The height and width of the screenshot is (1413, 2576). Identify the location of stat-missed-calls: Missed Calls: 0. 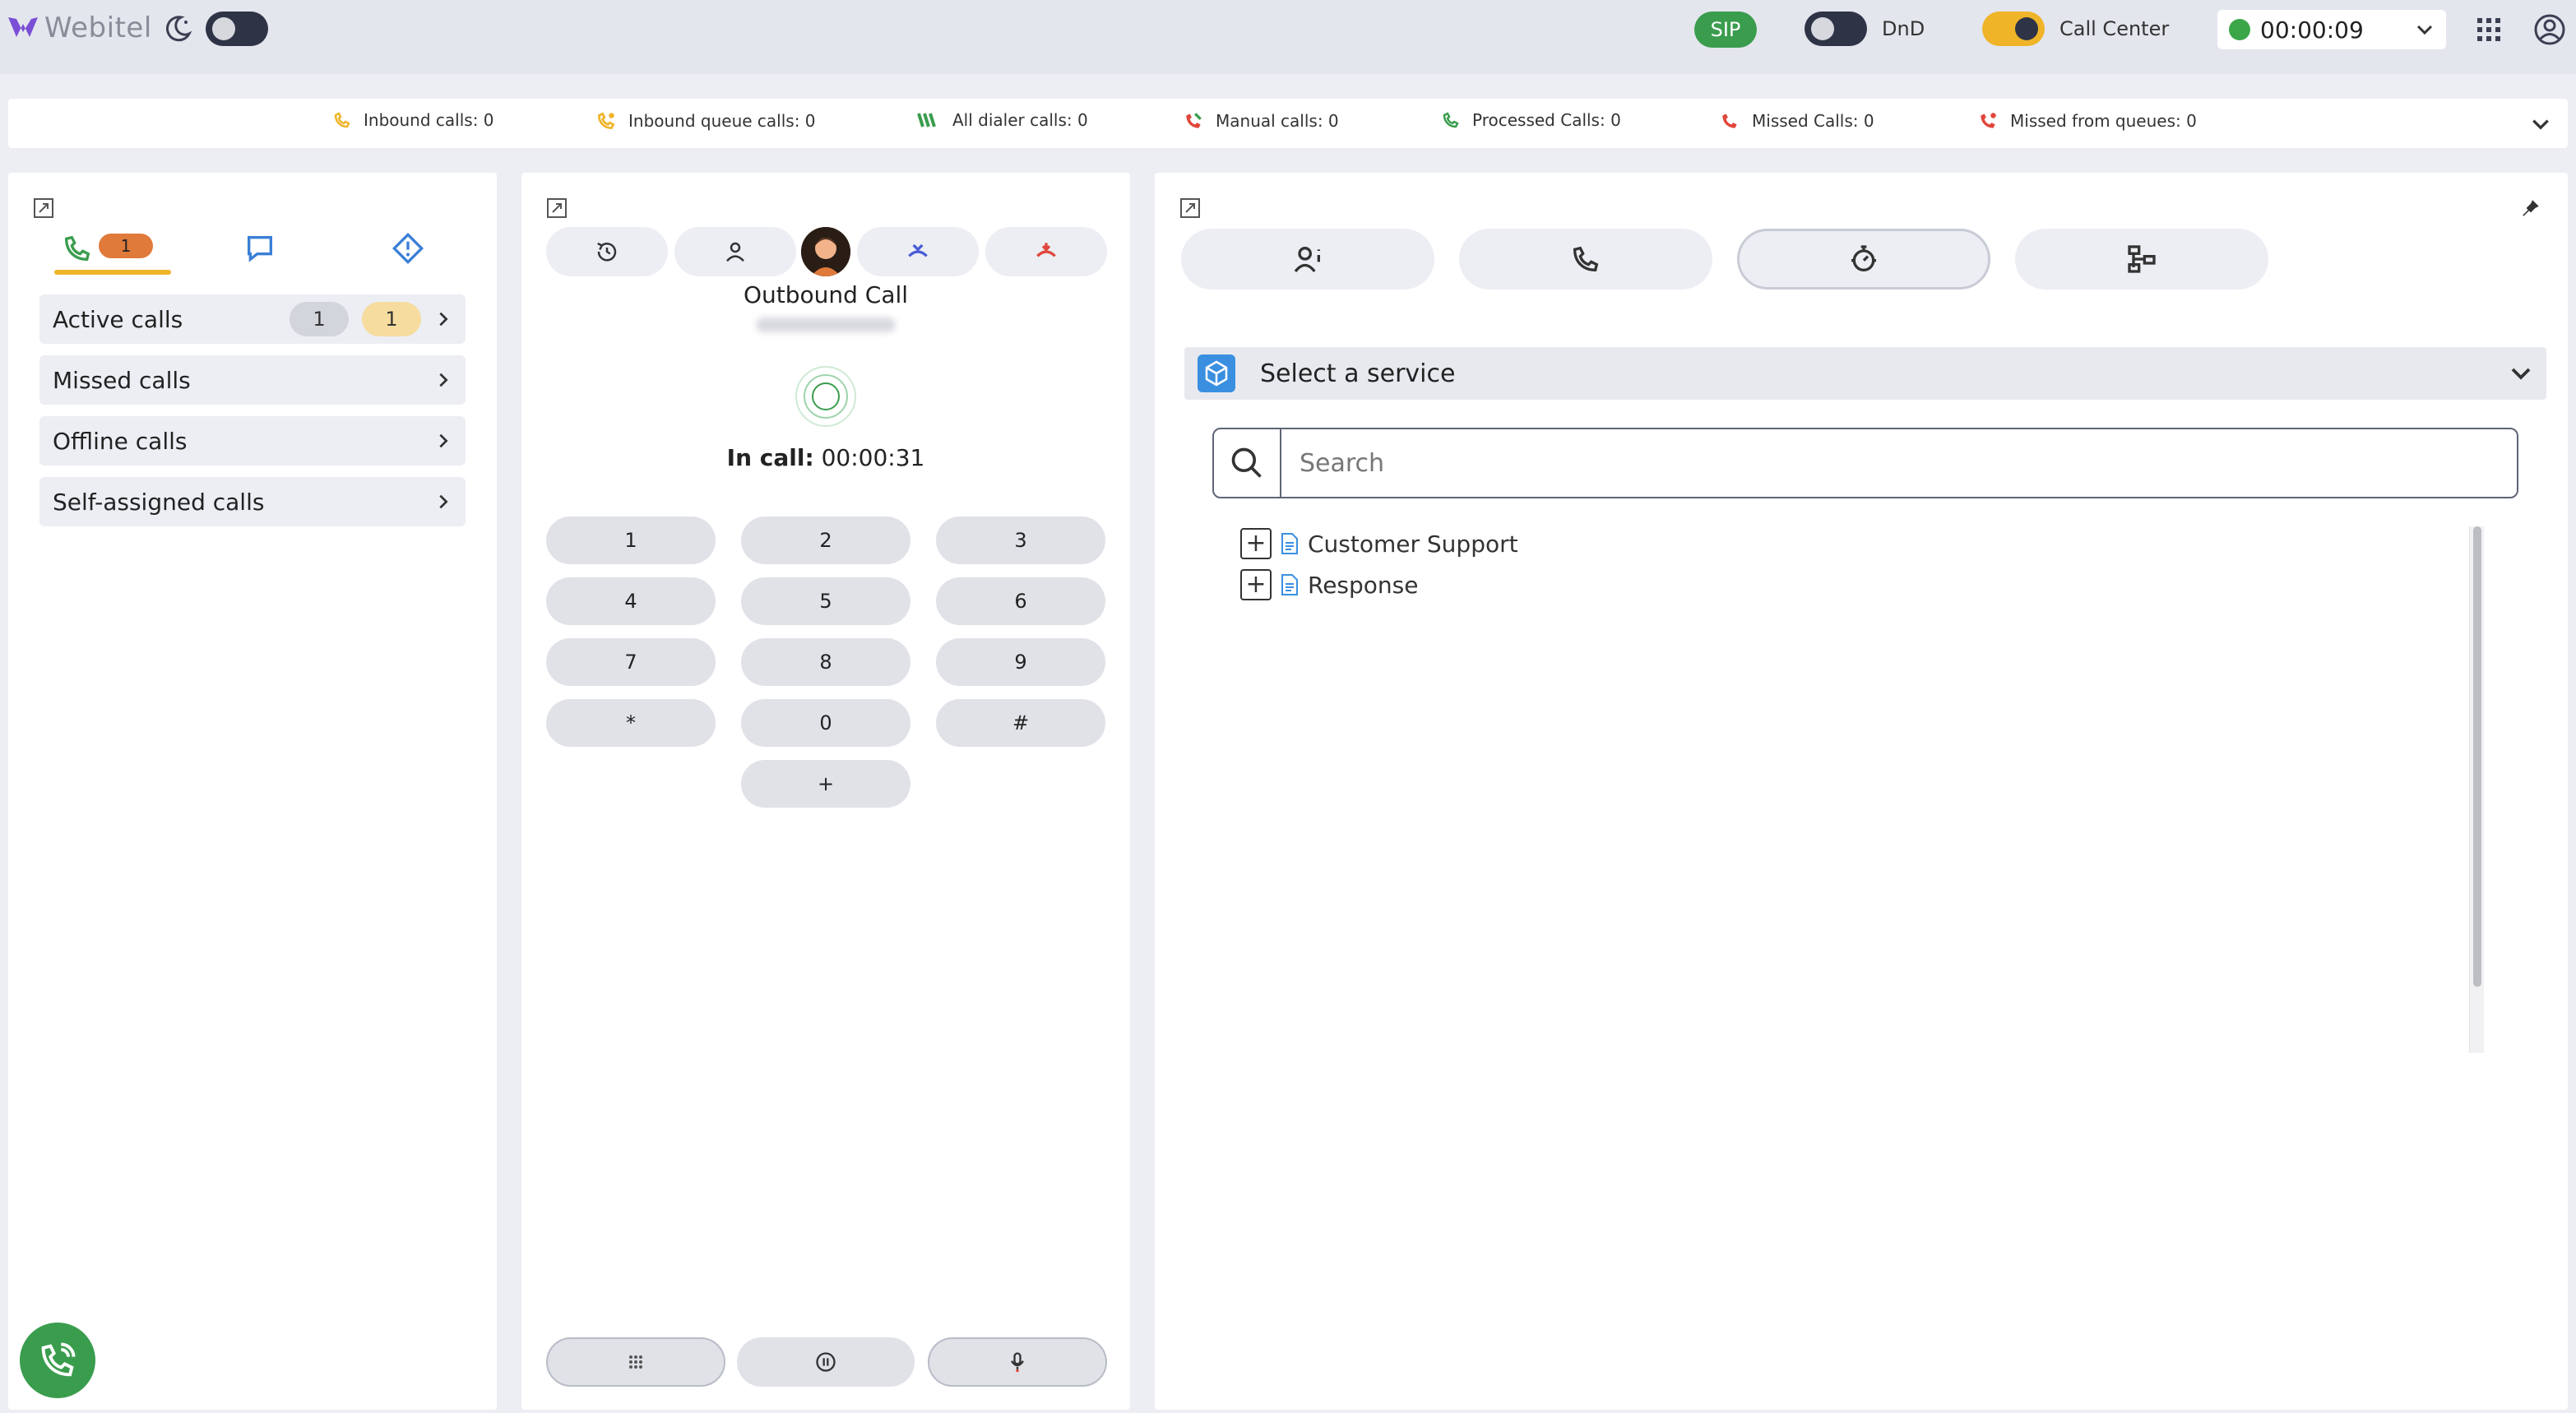
(1796, 121).